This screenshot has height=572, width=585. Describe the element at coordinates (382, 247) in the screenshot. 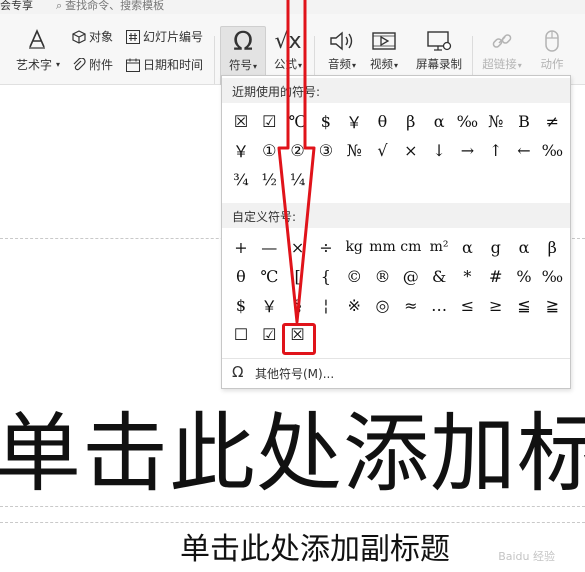

I see `symbol-cell: mm` at that location.